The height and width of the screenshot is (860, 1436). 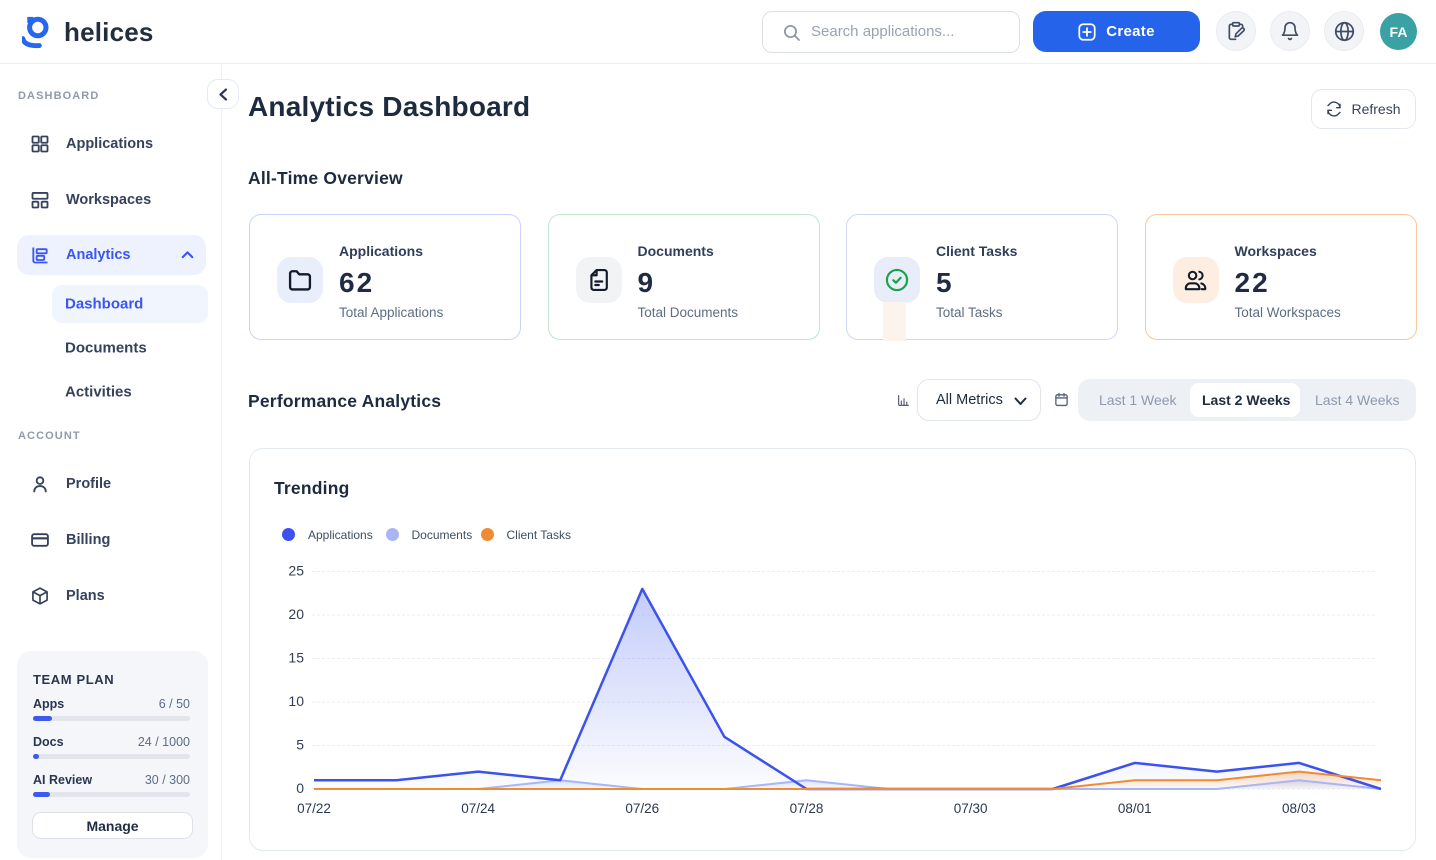 I want to click on svg-text: 10, so click(x=296, y=701).